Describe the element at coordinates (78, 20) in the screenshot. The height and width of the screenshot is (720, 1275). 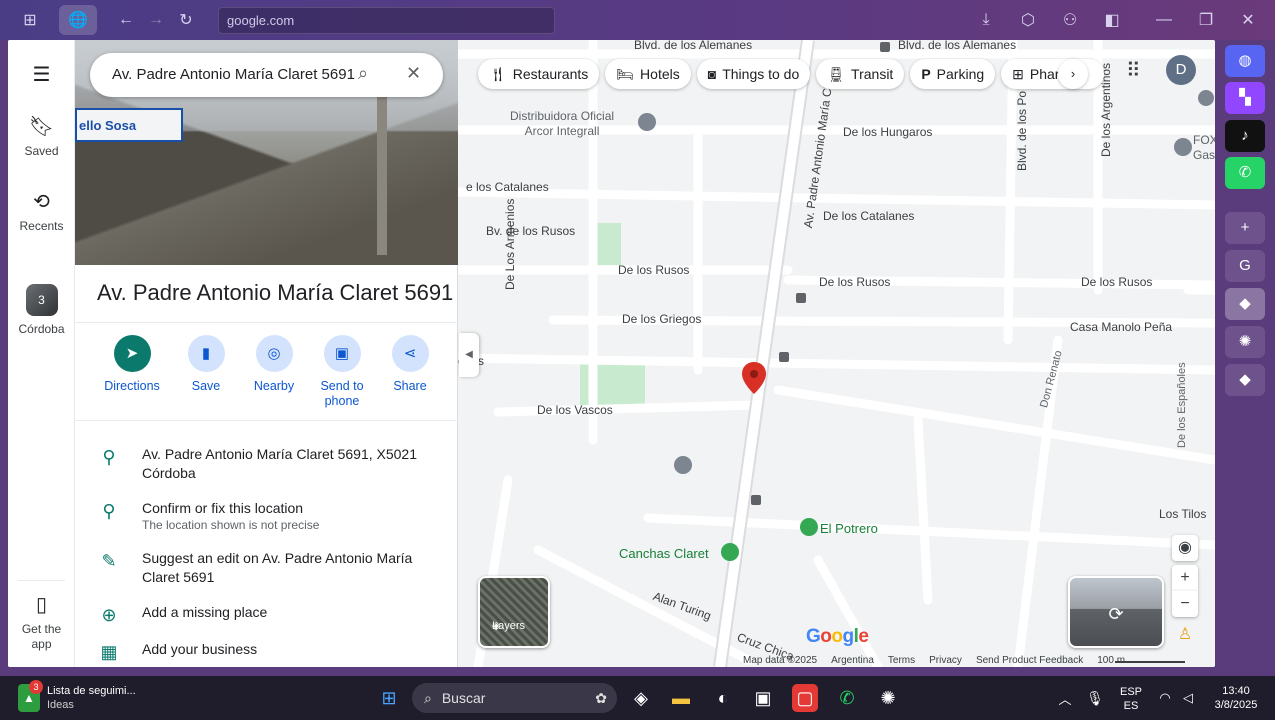
I see `browser-tab-icon: 🌐` at that location.